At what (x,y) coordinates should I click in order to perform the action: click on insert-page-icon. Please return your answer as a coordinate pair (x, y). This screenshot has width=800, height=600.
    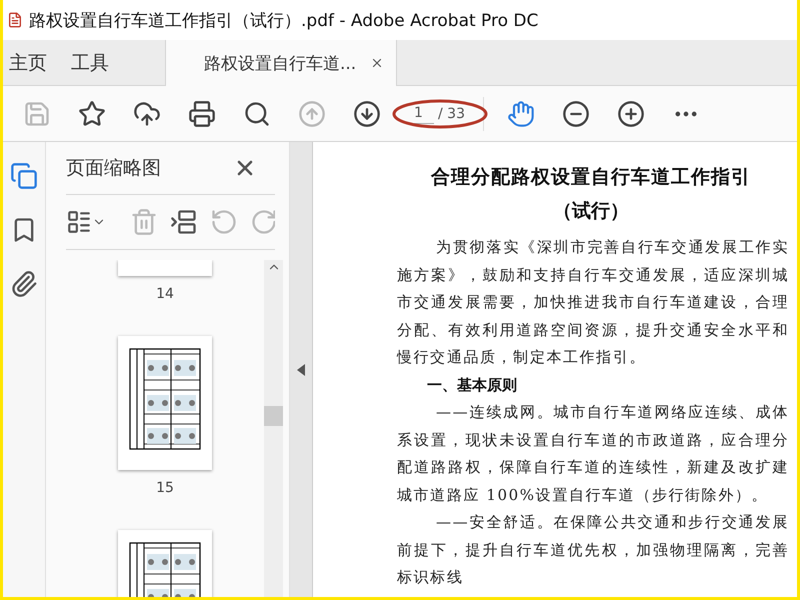
    Looking at the image, I should click on (184, 222).